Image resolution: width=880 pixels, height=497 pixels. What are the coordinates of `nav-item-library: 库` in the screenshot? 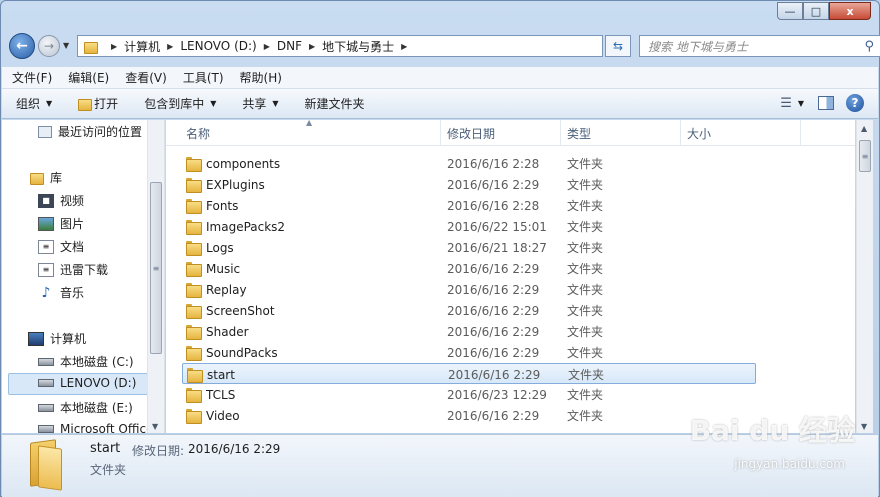 It's located at (45, 177).